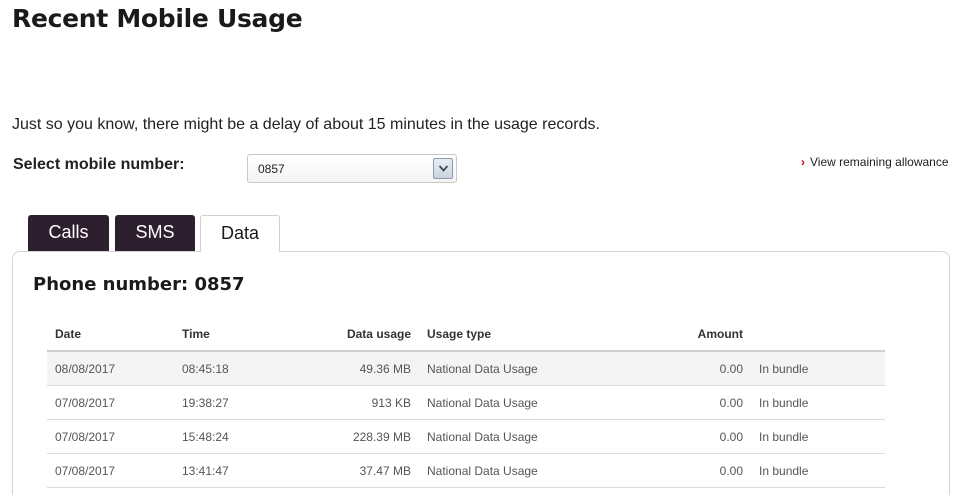  Describe the element at coordinates (352, 168) in the screenshot. I see `mobile-number-select: 0857` at that location.